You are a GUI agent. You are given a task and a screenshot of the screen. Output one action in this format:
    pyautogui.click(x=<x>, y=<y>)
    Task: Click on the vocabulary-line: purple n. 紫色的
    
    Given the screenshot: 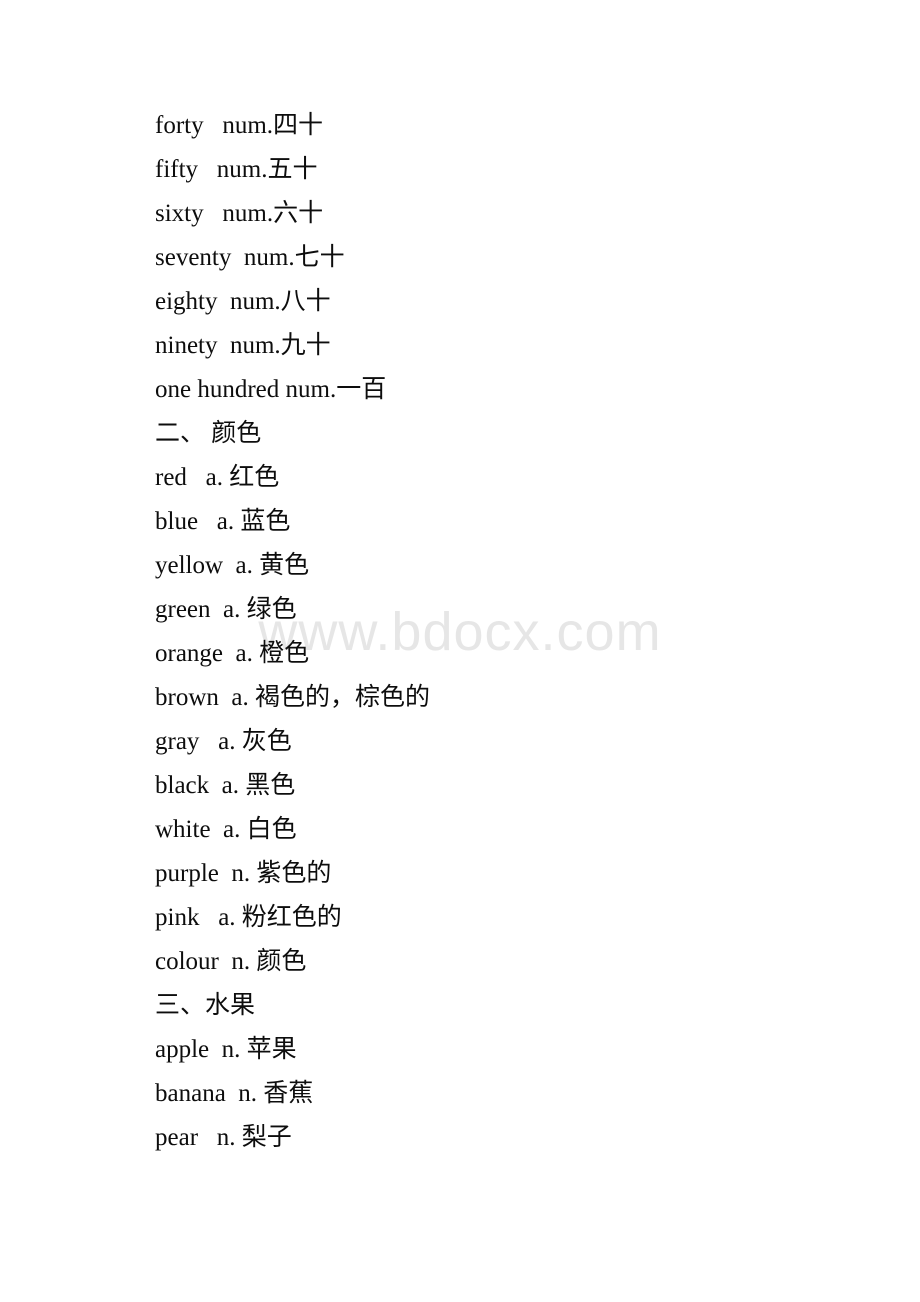 What is the action you would take?
    pyautogui.click(x=243, y=873)
    